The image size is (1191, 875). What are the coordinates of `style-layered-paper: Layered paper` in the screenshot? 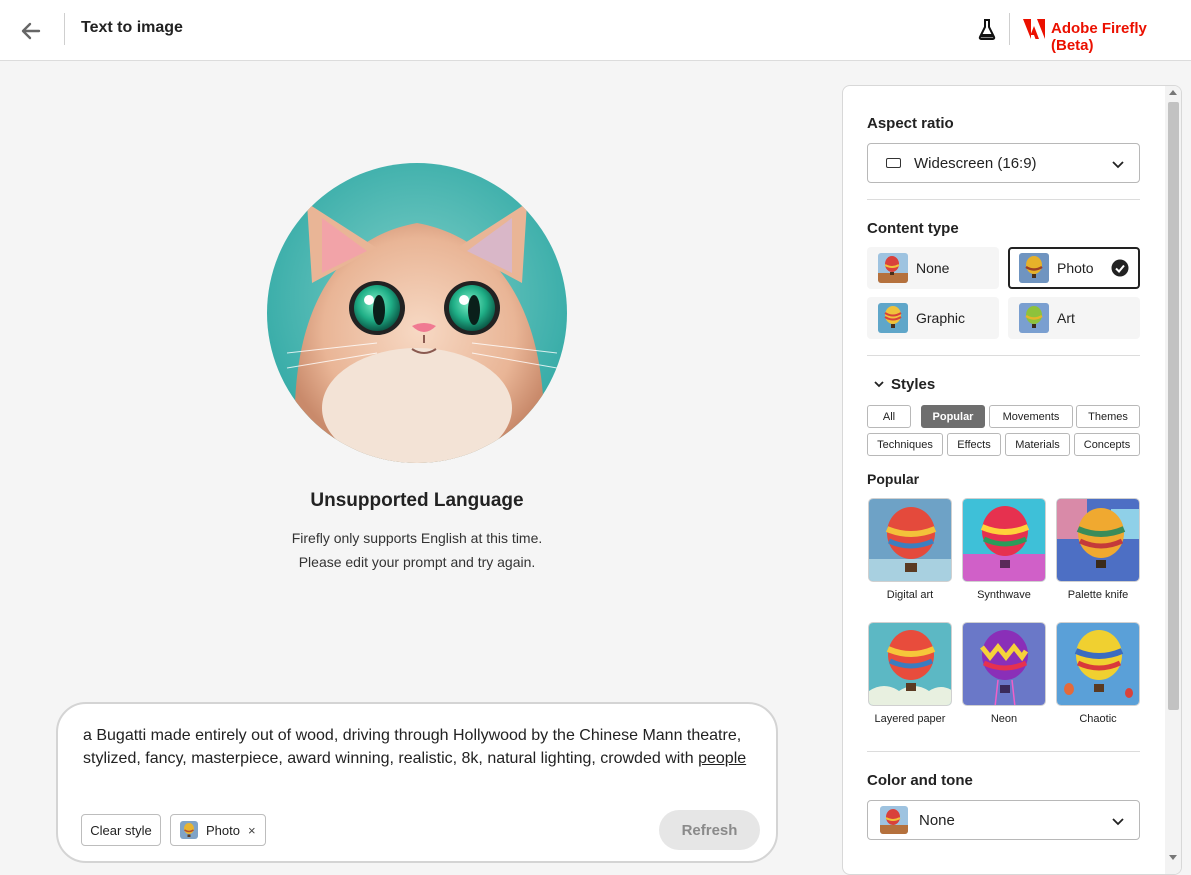 It's located at (910, 673).